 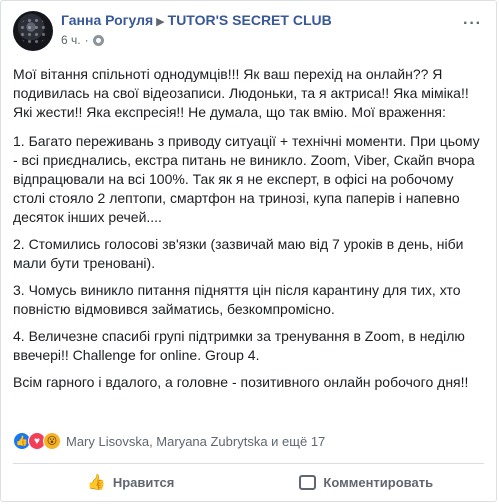 I want to click on post-header: Ганна Рогуля ▶ TUTOR'S SECRET CLUB 6 ч. ·, so click(x=172, y=31).